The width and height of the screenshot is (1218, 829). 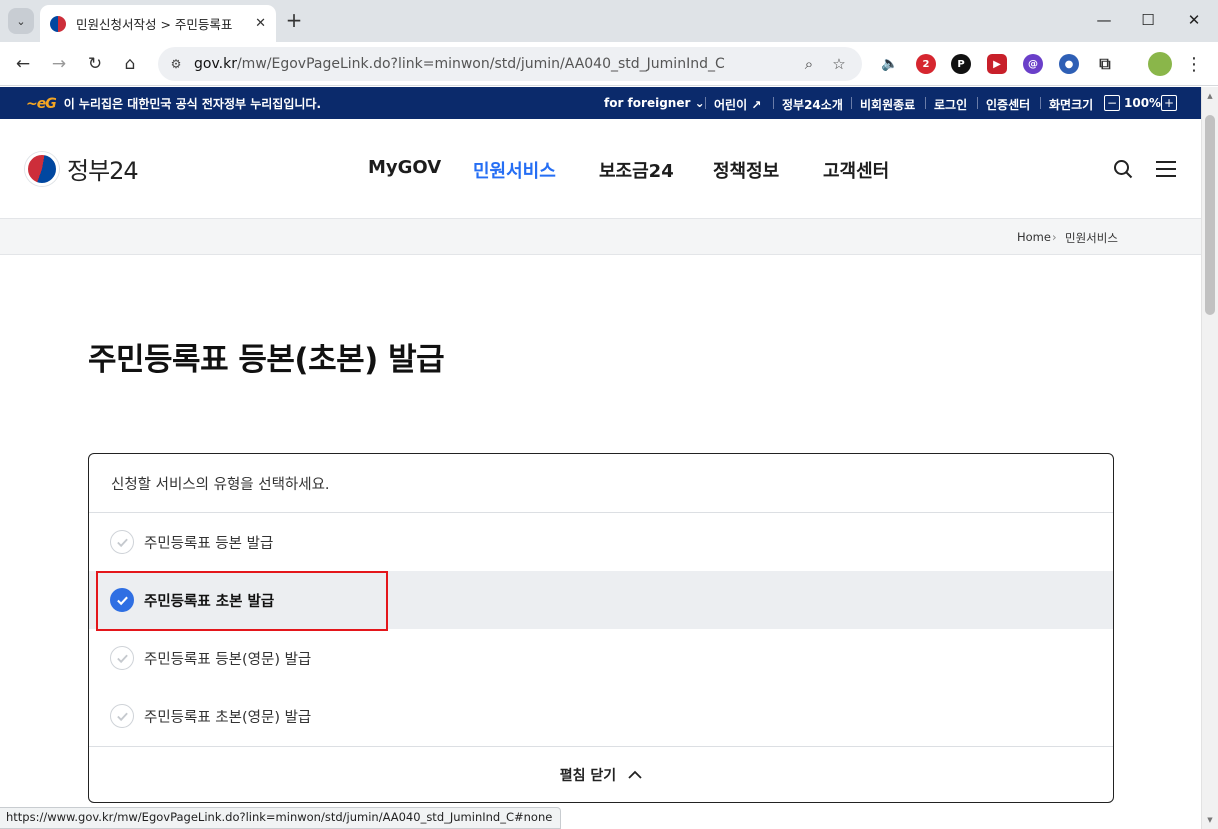 I want to click on for-foreigner-link: for foreigner ⌄, so click(x=654, y=103).